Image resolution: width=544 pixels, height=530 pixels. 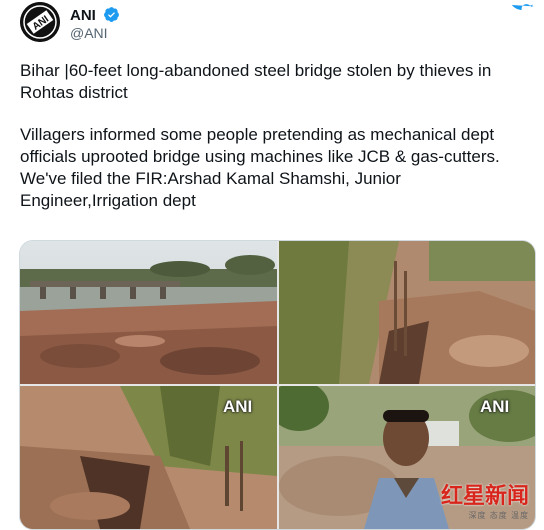 I want to click on account-name: ANI, so click(x=83, y=15).